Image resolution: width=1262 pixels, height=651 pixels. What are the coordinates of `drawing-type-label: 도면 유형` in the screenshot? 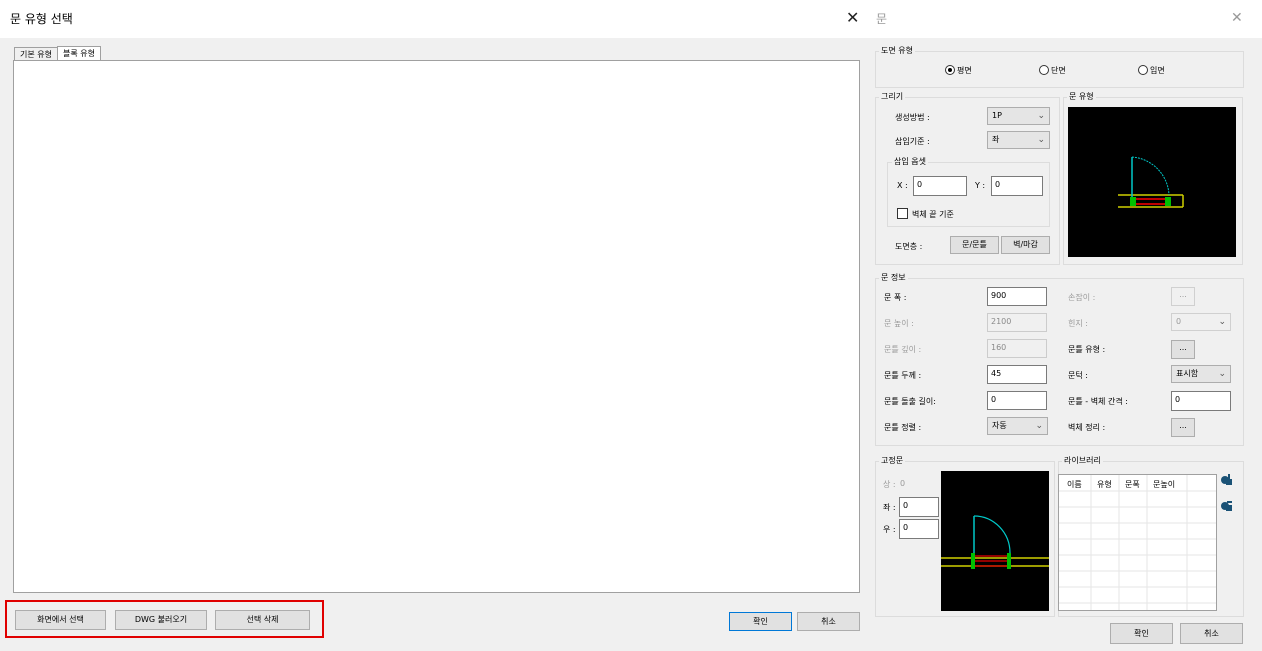 It's located at (897, 50).